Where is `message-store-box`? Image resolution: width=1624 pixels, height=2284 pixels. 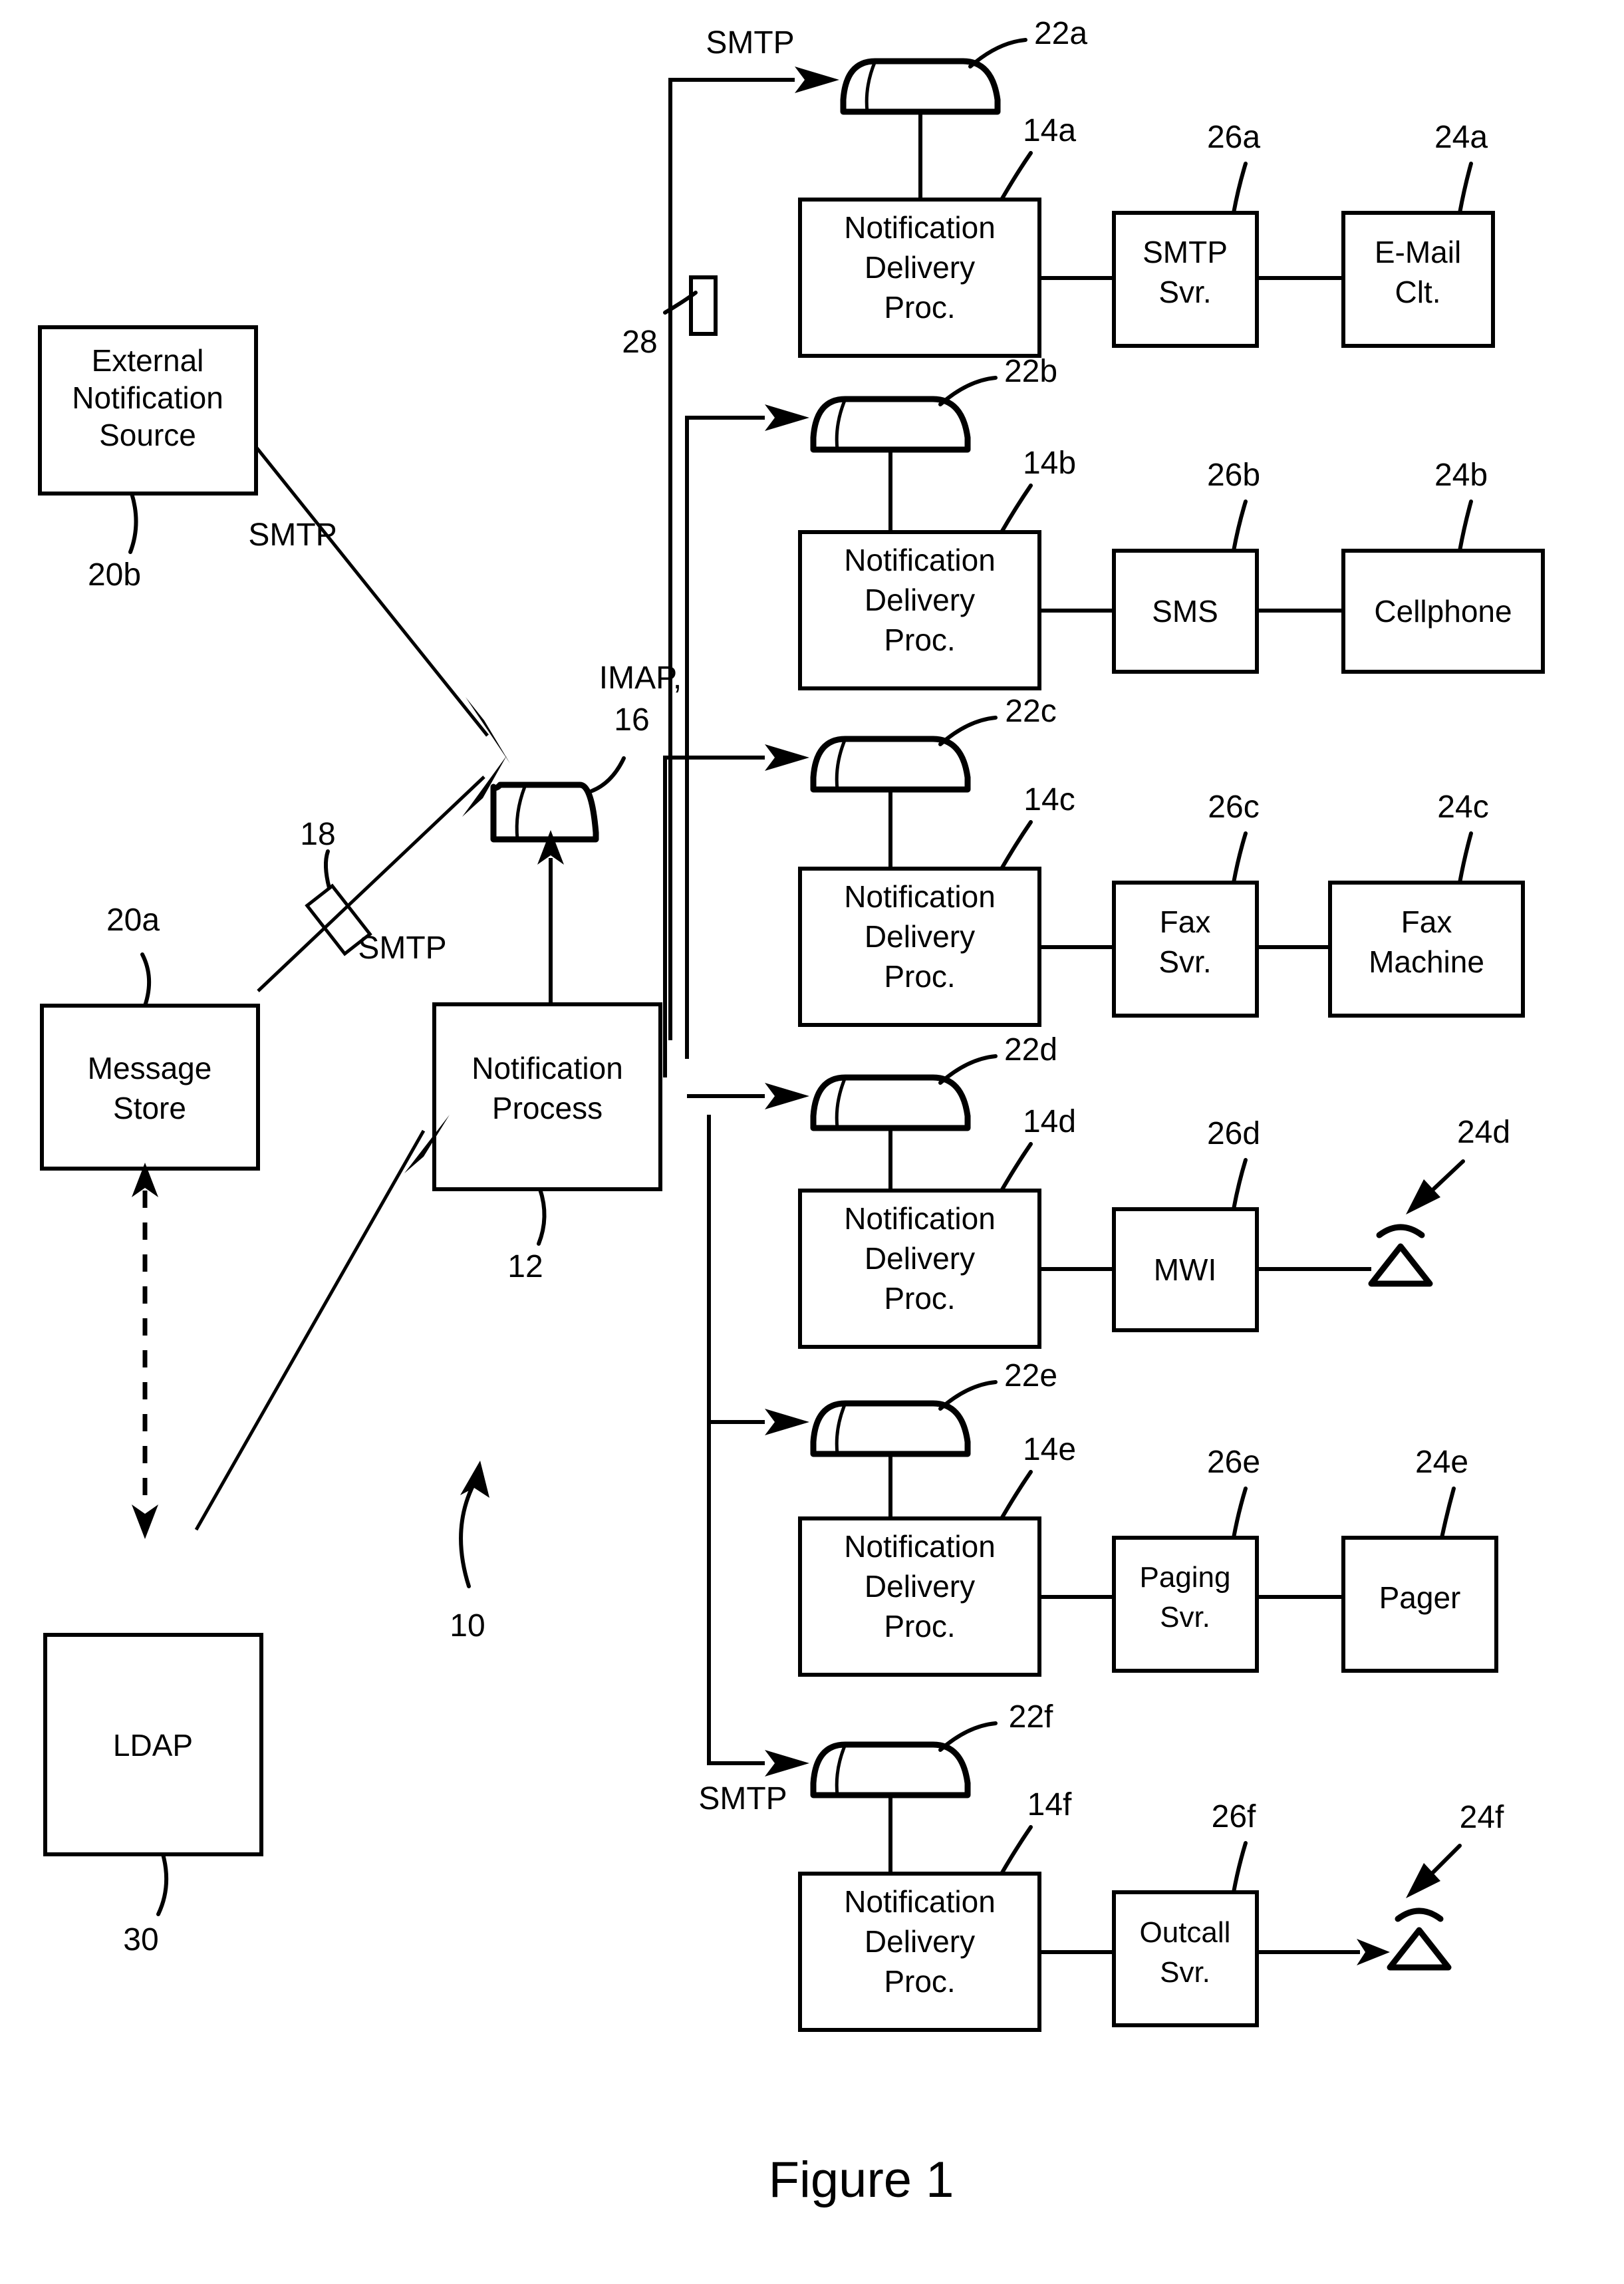
message-store-box is located at coordinates (150, 1087).